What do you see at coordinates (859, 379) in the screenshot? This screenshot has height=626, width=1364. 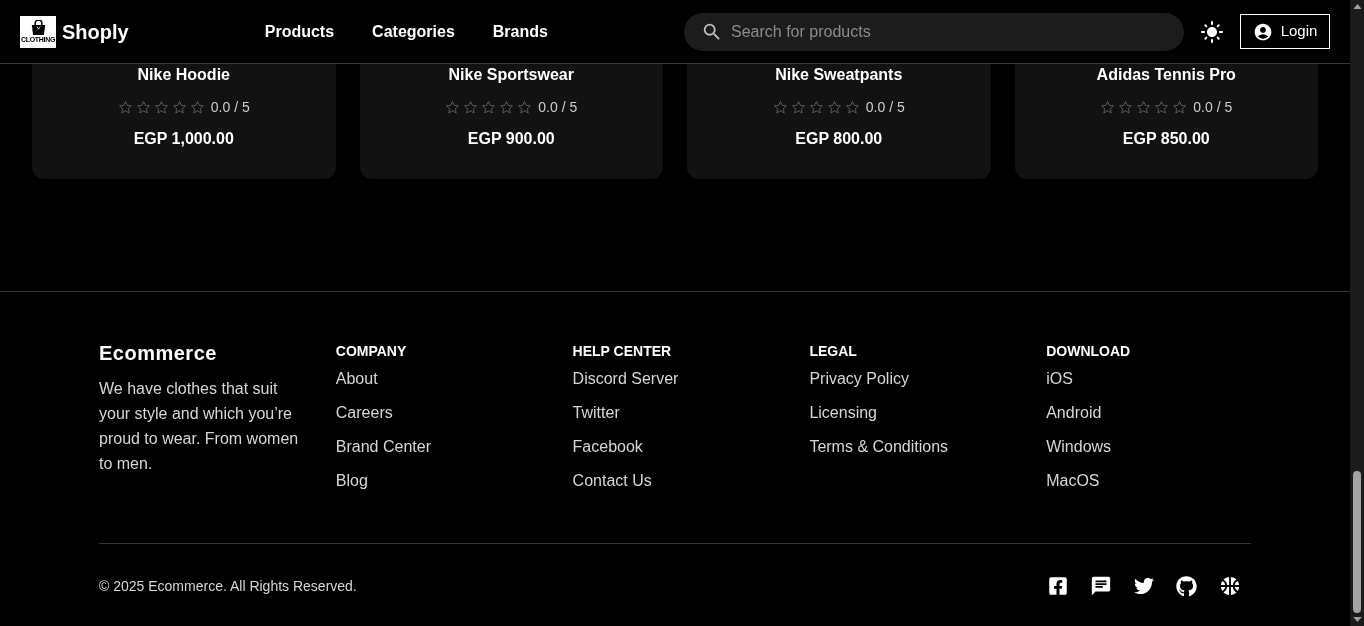 I see `footer-link: Privacy Policy` at bounding box center [859, 379].